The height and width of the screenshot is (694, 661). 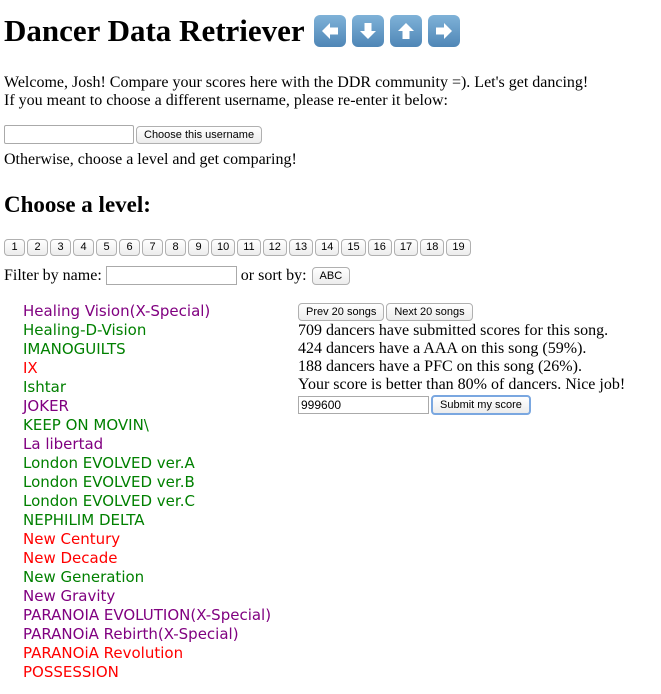 I want to click on level-buttons: 1 2 3 4 5 6 7 8 9 10 11 12 13 14 15 16 17 18 19, so click(x=237, y=247).